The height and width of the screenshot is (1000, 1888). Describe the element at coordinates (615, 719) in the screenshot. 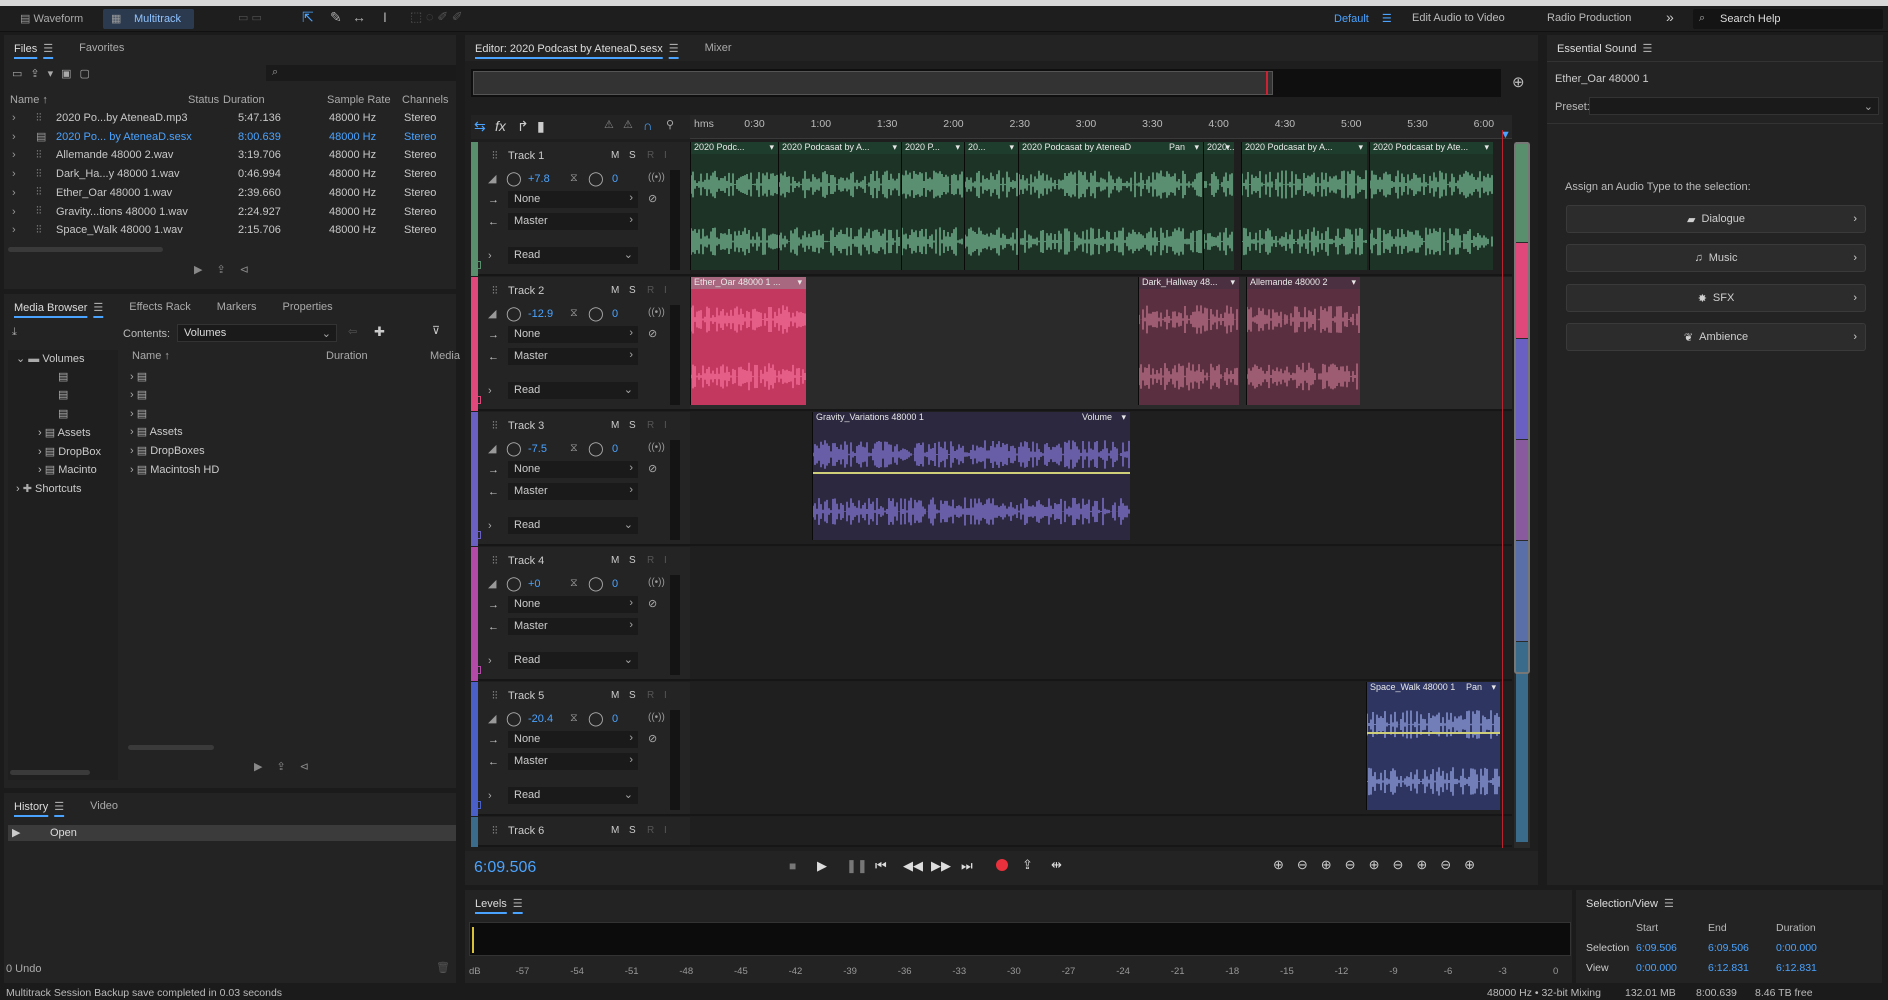

I see `pan-value: 0` at that location.